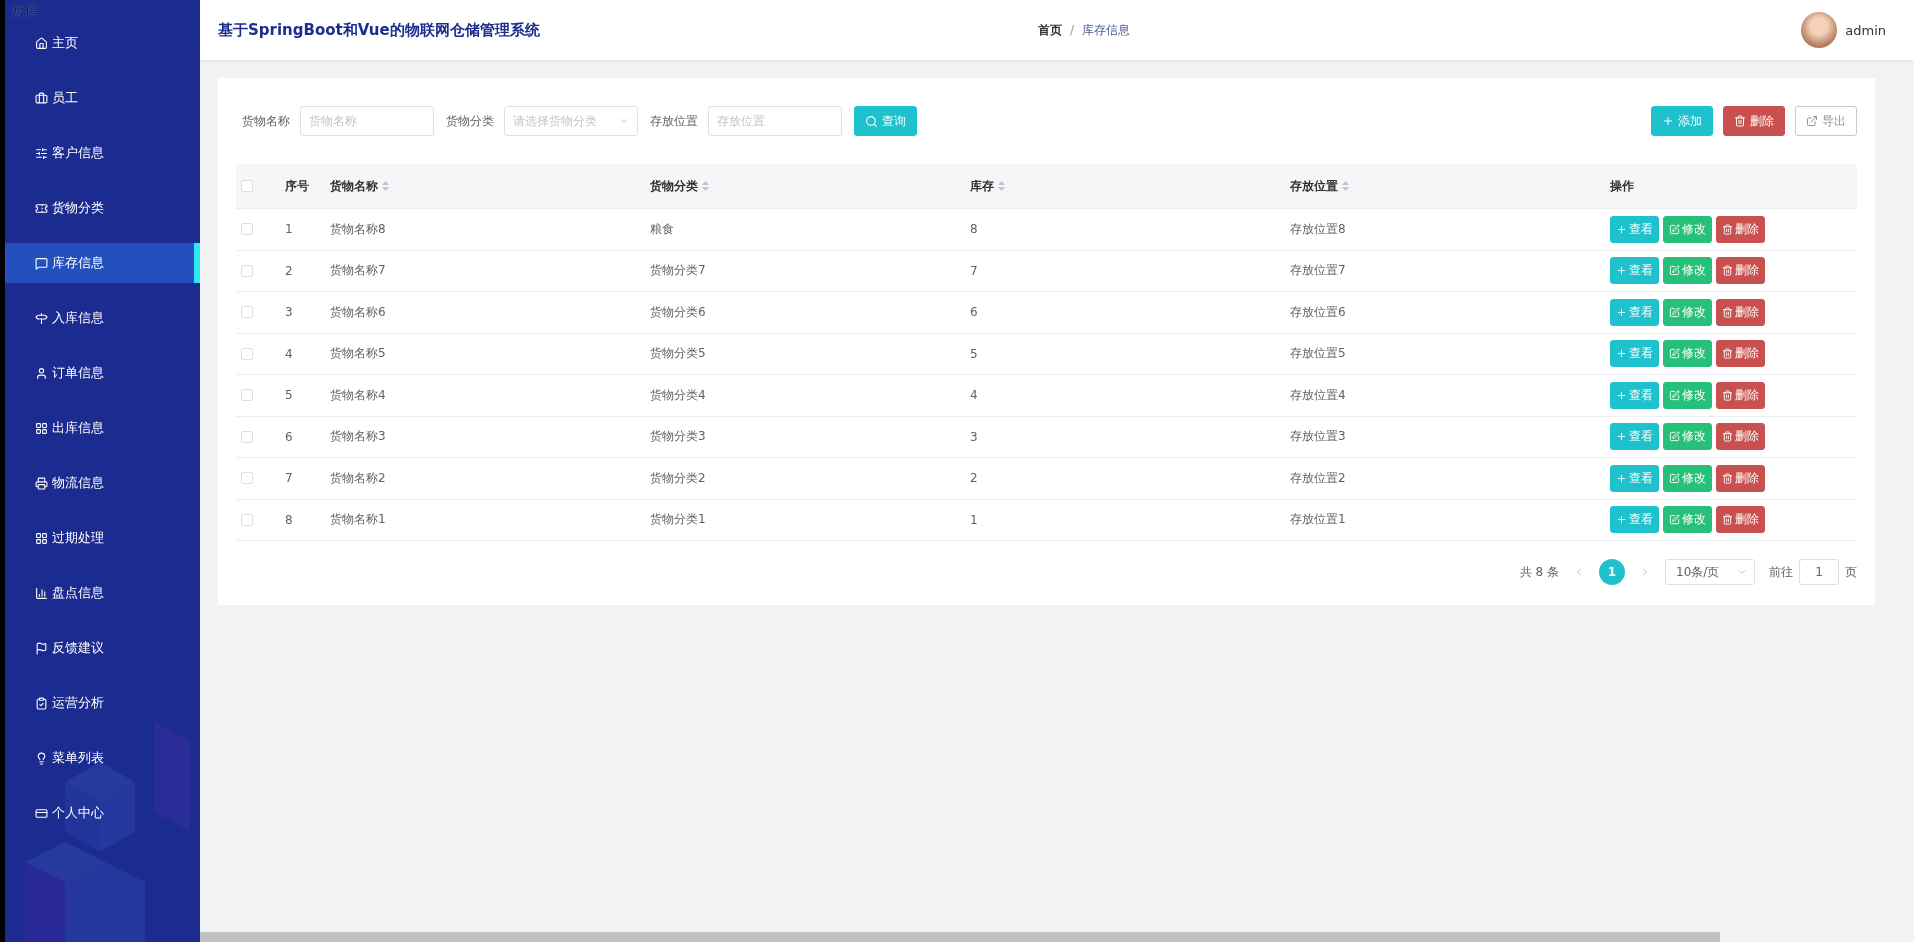  Describe the element at coordinates (41, 593) in the screenshot. I see `bar-chart-icon` at that location.